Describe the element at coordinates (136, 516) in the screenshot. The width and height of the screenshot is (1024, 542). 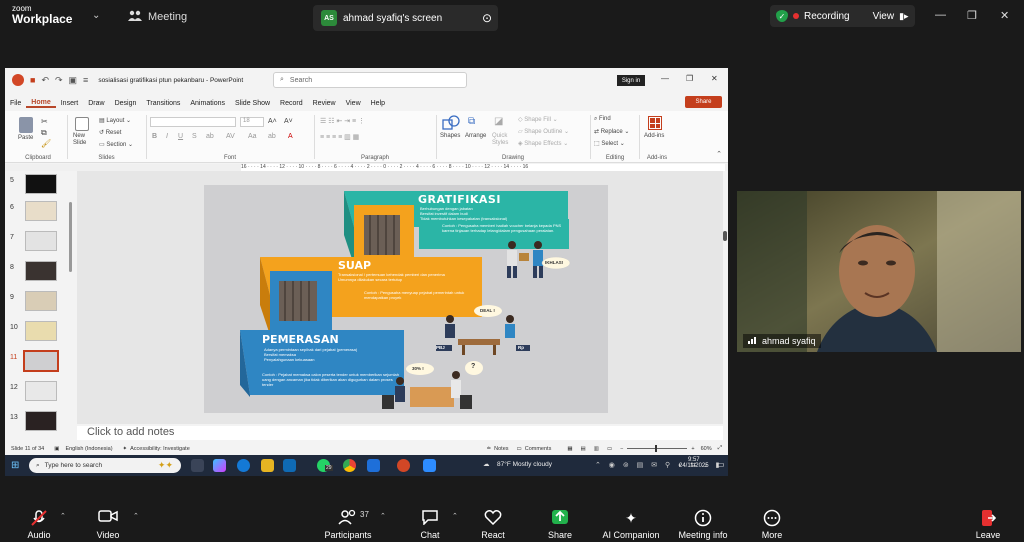
I see `video-options-icon: ⌃` at that location.